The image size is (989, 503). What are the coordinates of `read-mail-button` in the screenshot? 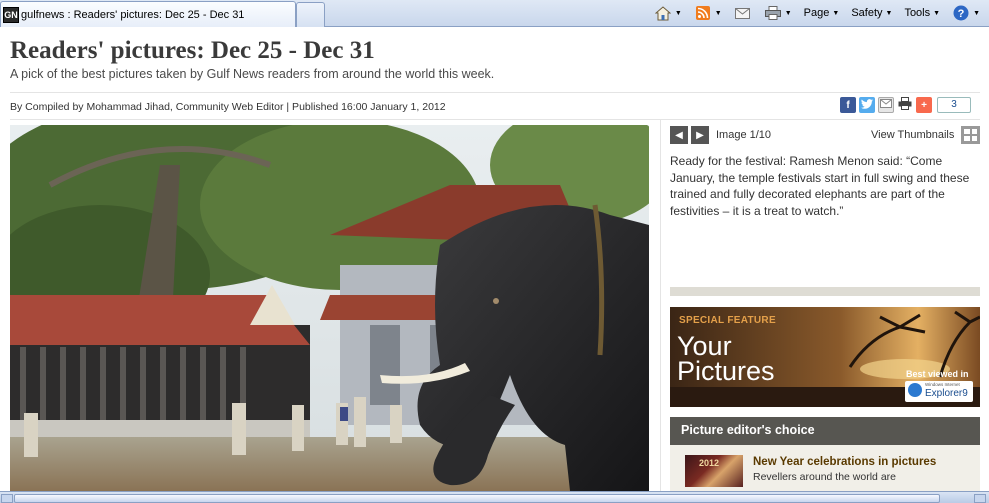 It's located at (743, 13).